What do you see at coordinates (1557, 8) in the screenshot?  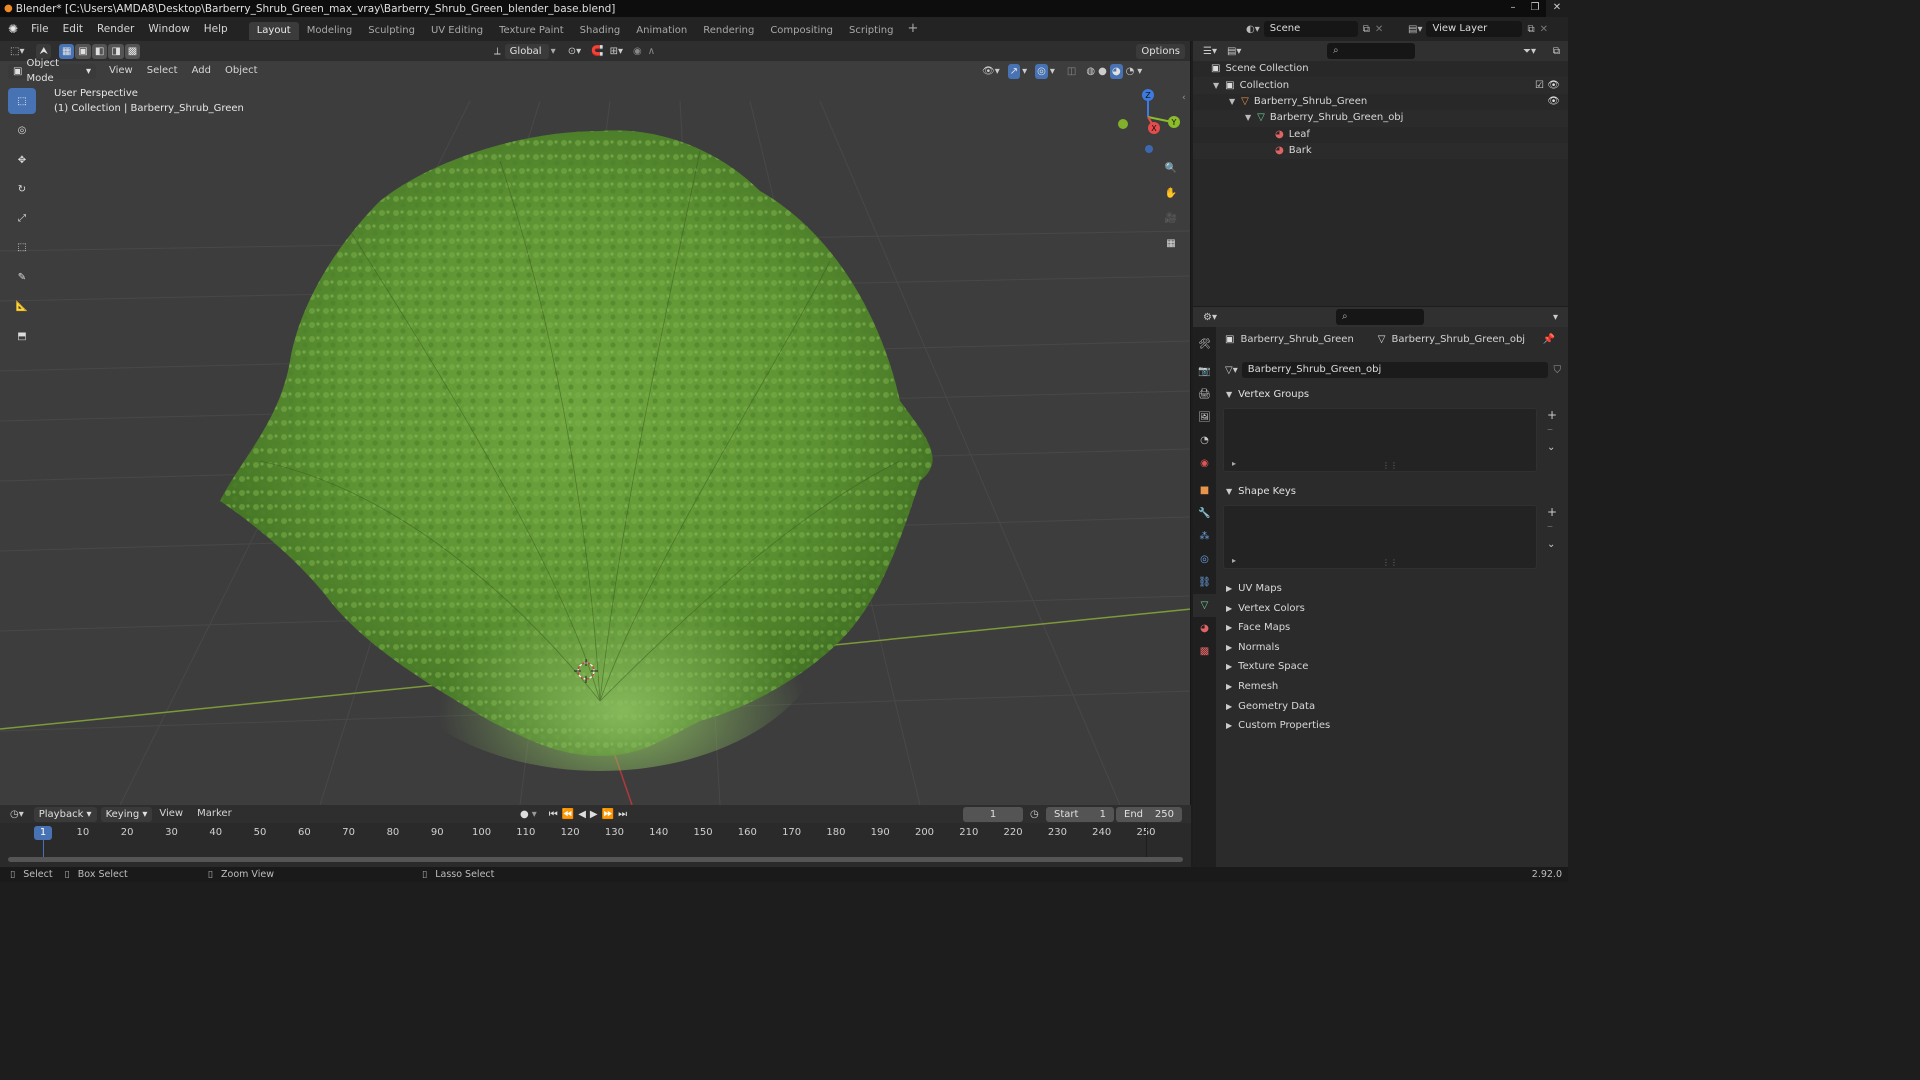 I see `close-window-button: ✕` at bounding box center [1557, 8].